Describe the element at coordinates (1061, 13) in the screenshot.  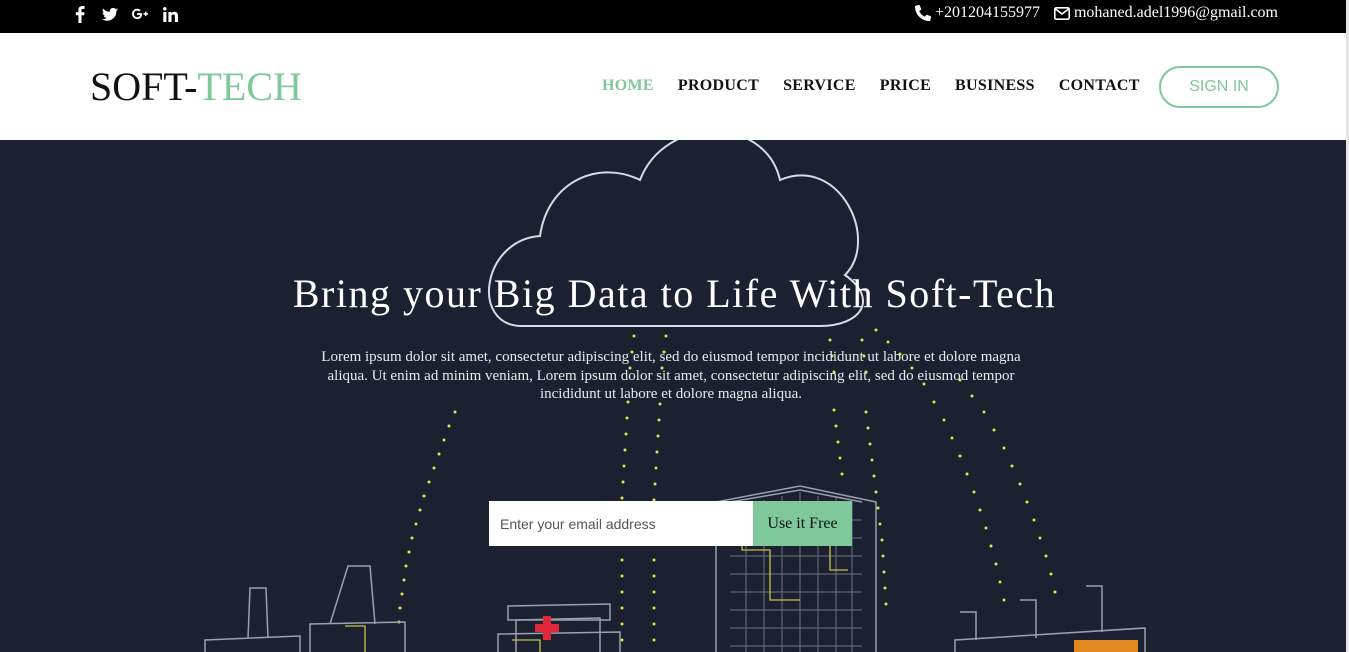
I see `envelope-icon` at that location.